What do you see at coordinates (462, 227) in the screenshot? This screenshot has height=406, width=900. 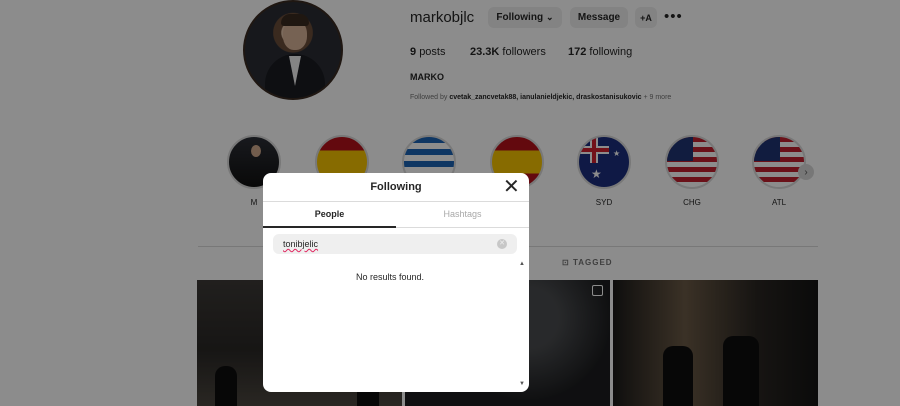 I see `tab-divider` at bounding box center [462, 227].